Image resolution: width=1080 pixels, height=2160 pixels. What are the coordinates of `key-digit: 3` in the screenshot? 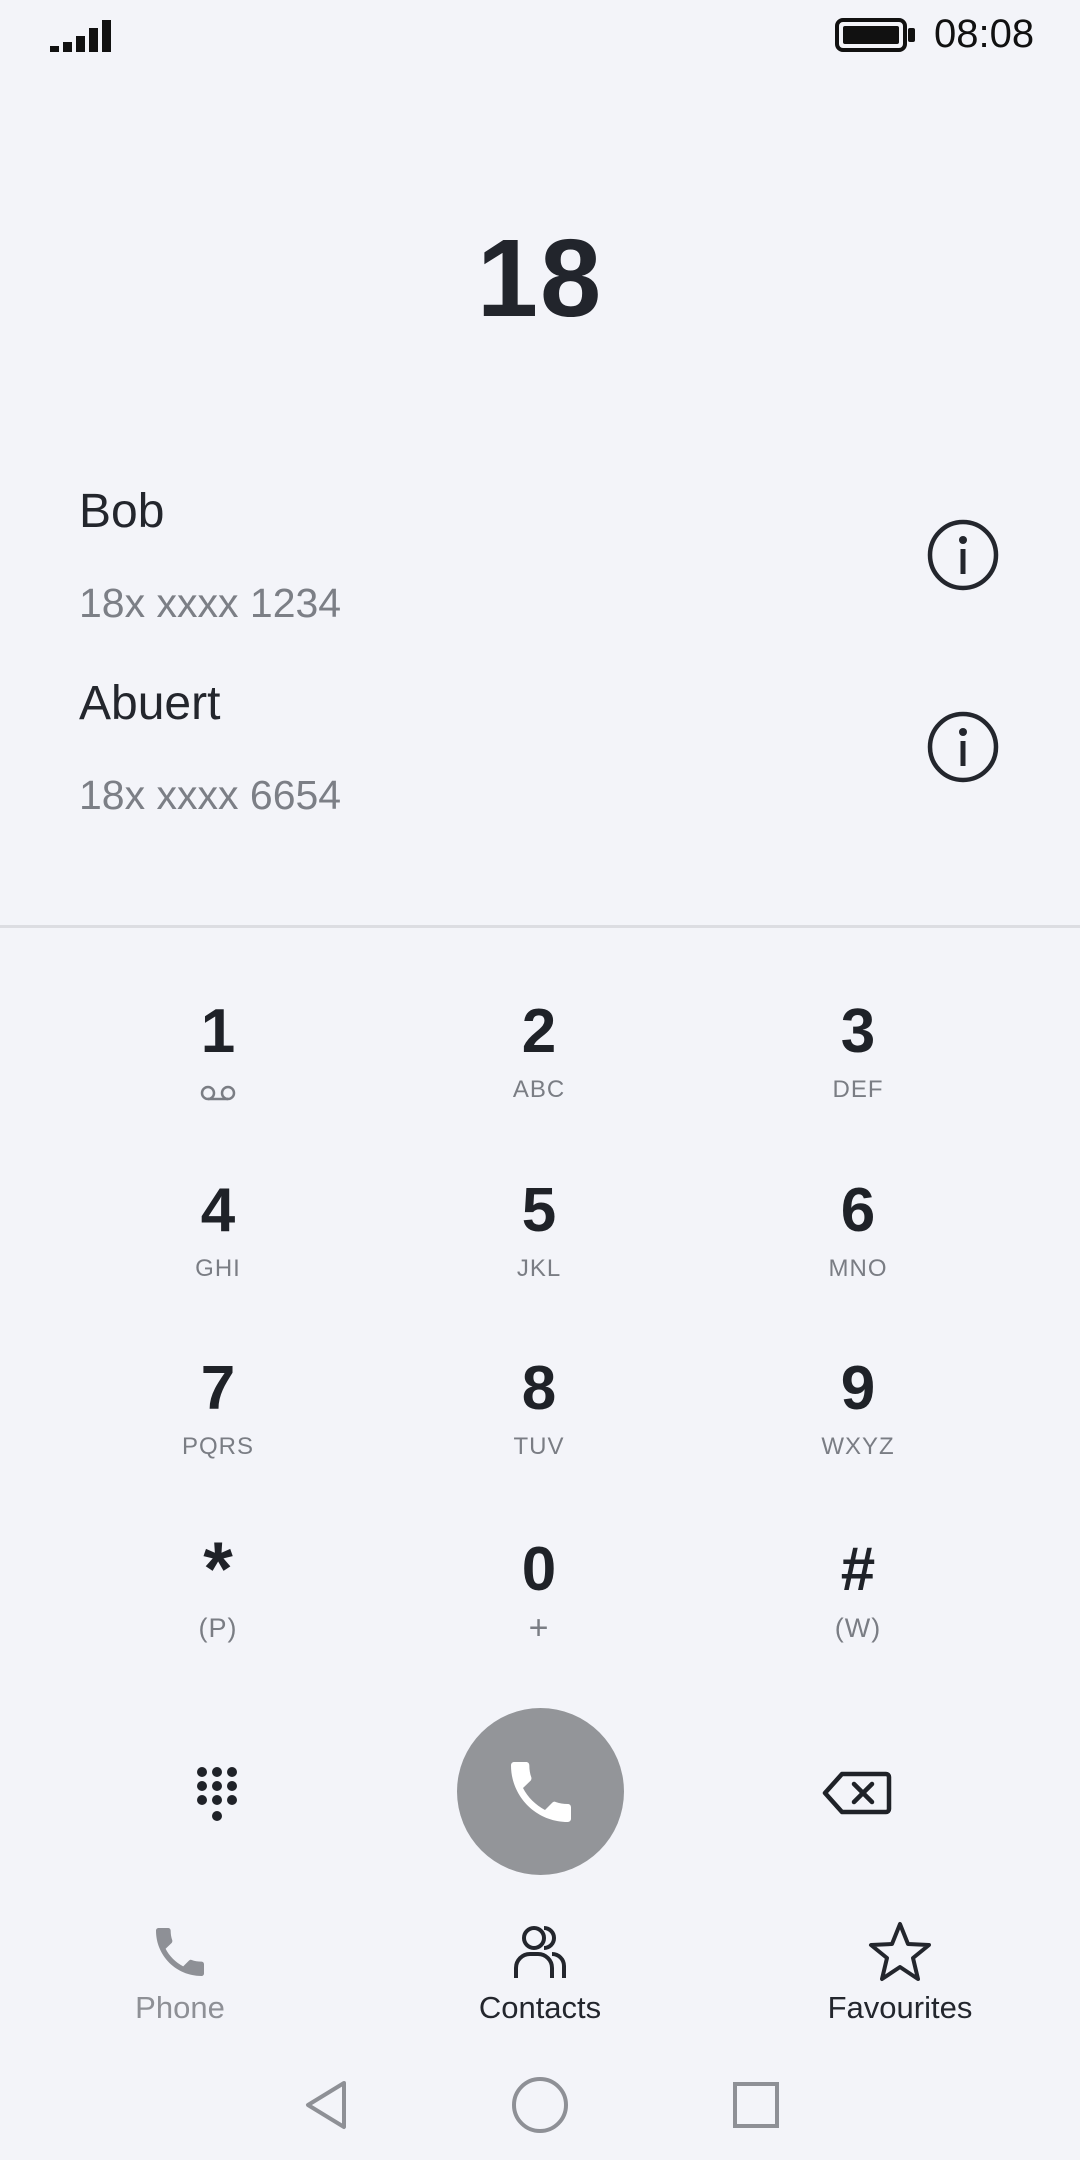 It's located at (858, 1031).